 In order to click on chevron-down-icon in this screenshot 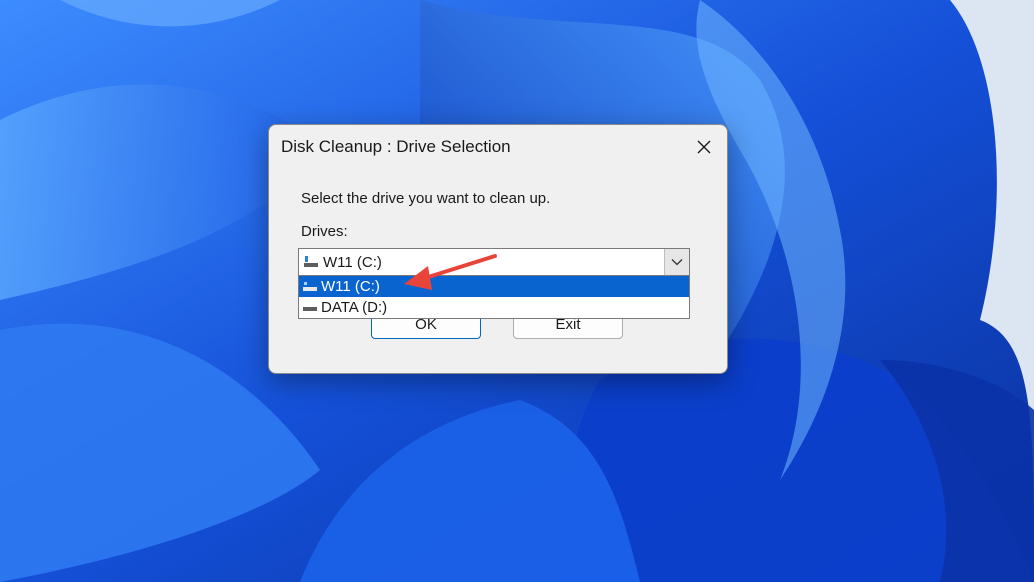, I will do `click(677, 262)`.